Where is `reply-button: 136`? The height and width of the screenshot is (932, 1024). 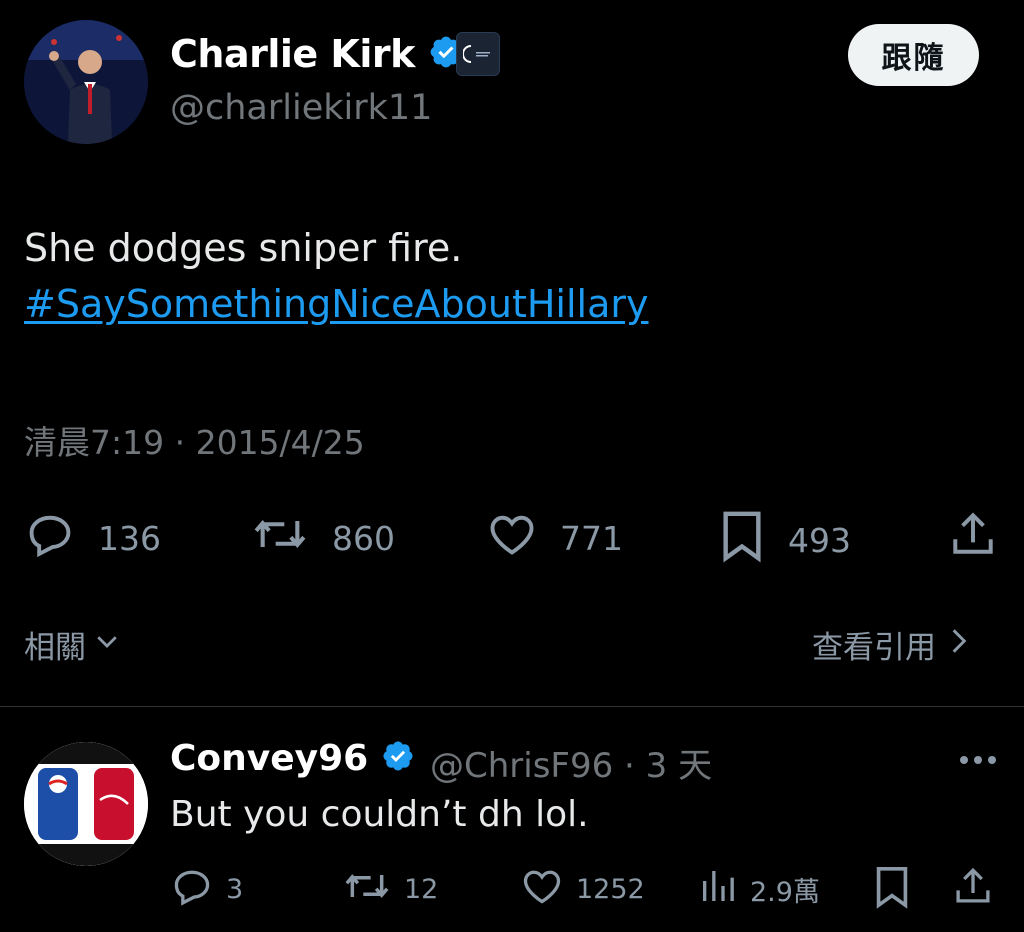
reply-button: 136 is located at coordinates (92, 538).